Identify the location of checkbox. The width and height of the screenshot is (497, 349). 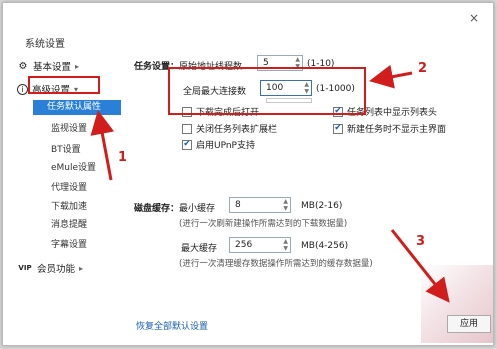
(187, 128).